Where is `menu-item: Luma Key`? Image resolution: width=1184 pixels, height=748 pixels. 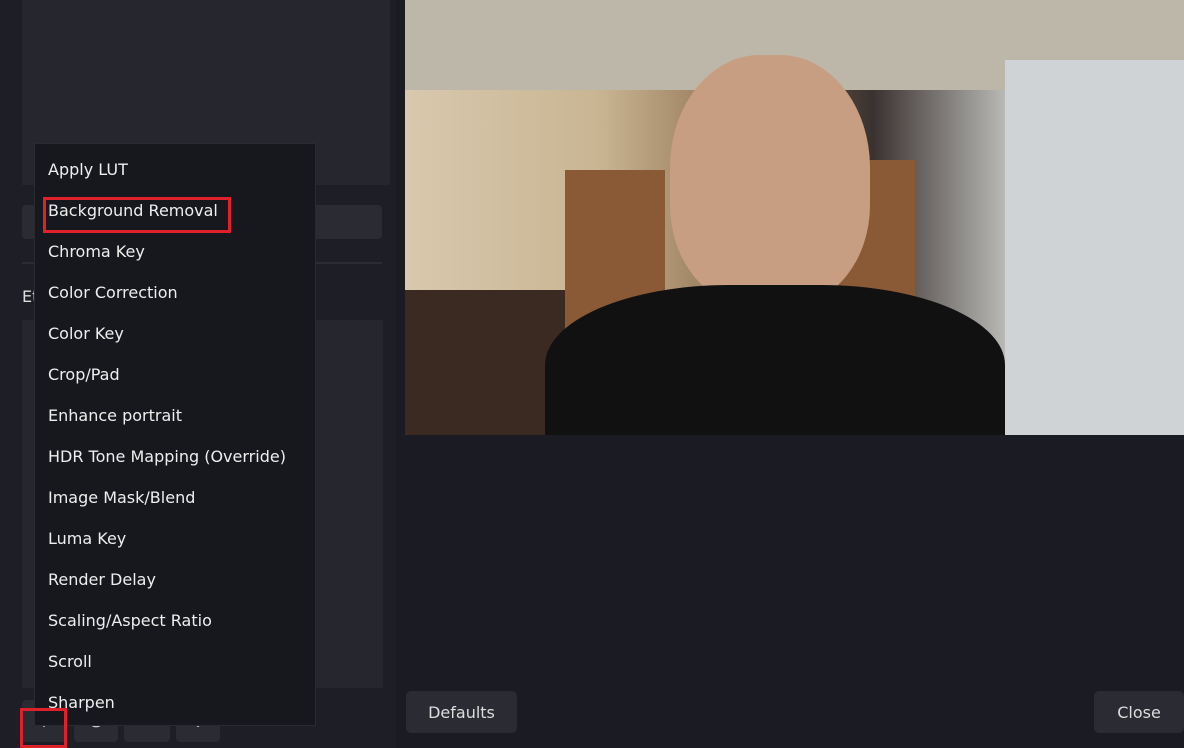 menu-item: Luma Key is located at coordinates (87, 539).